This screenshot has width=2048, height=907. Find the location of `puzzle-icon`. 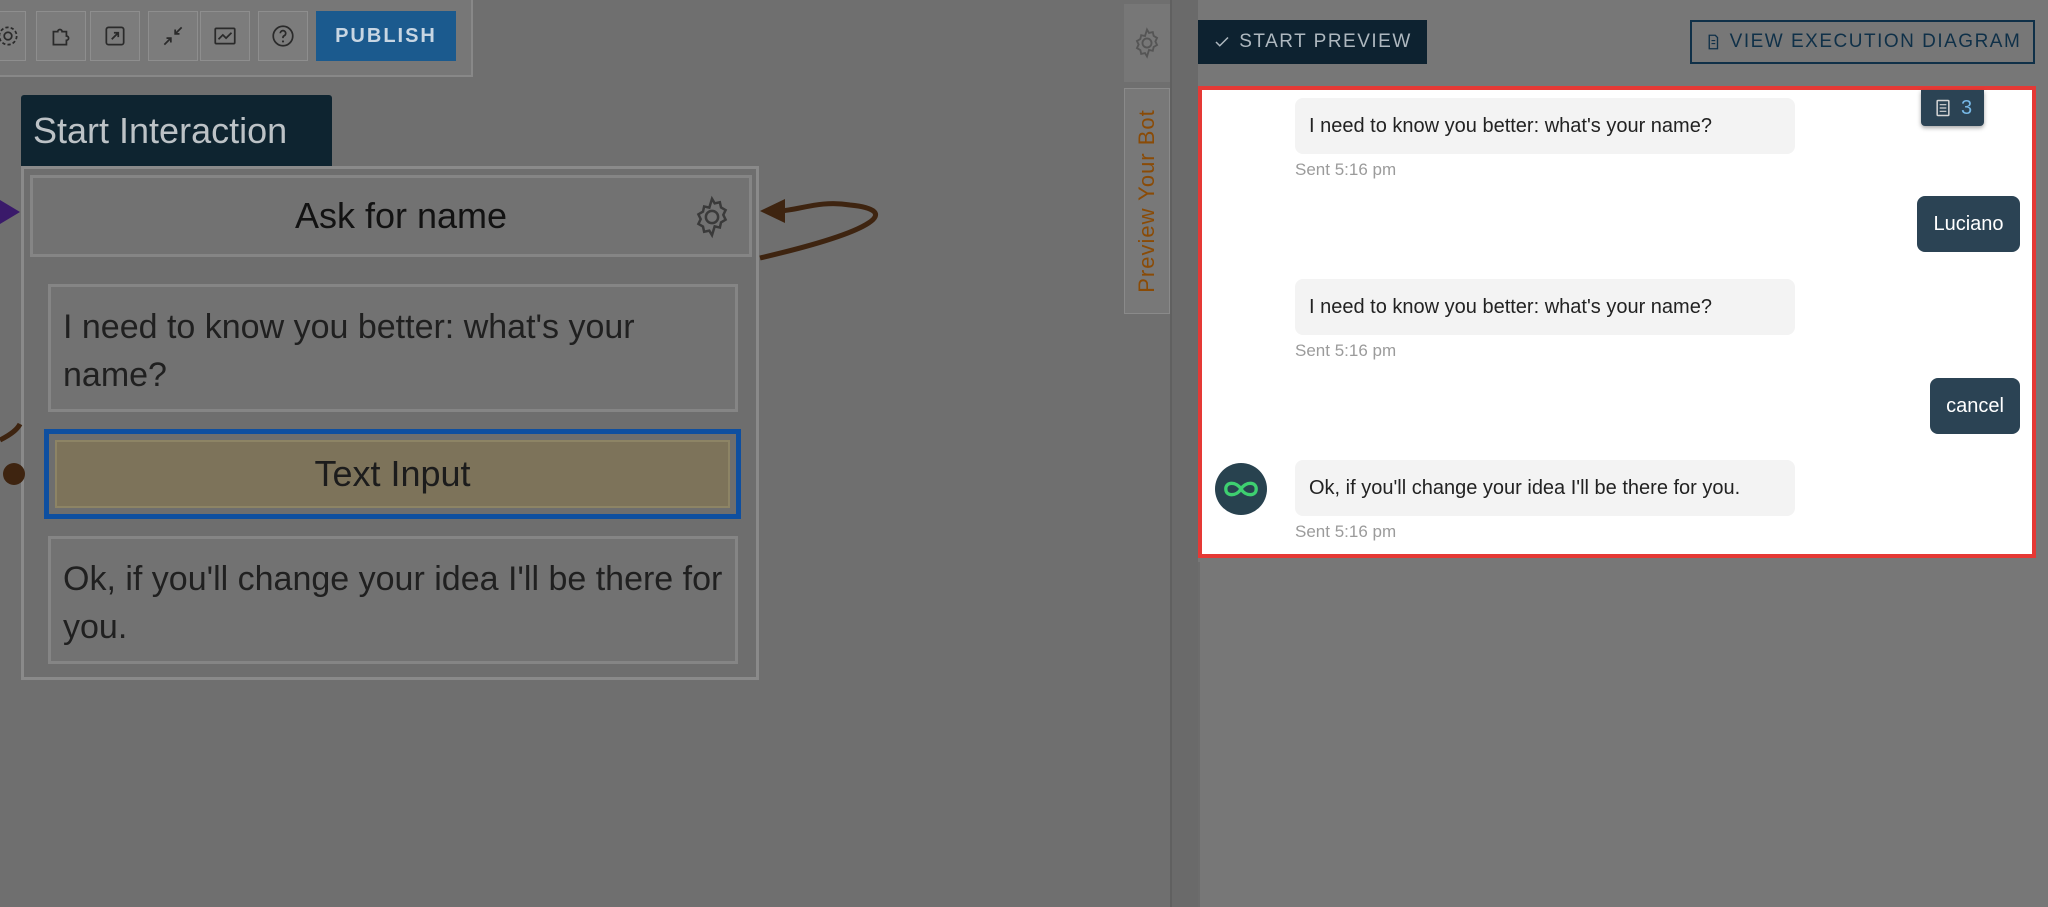

puzzle-icon is located at coordinates (61, 37).